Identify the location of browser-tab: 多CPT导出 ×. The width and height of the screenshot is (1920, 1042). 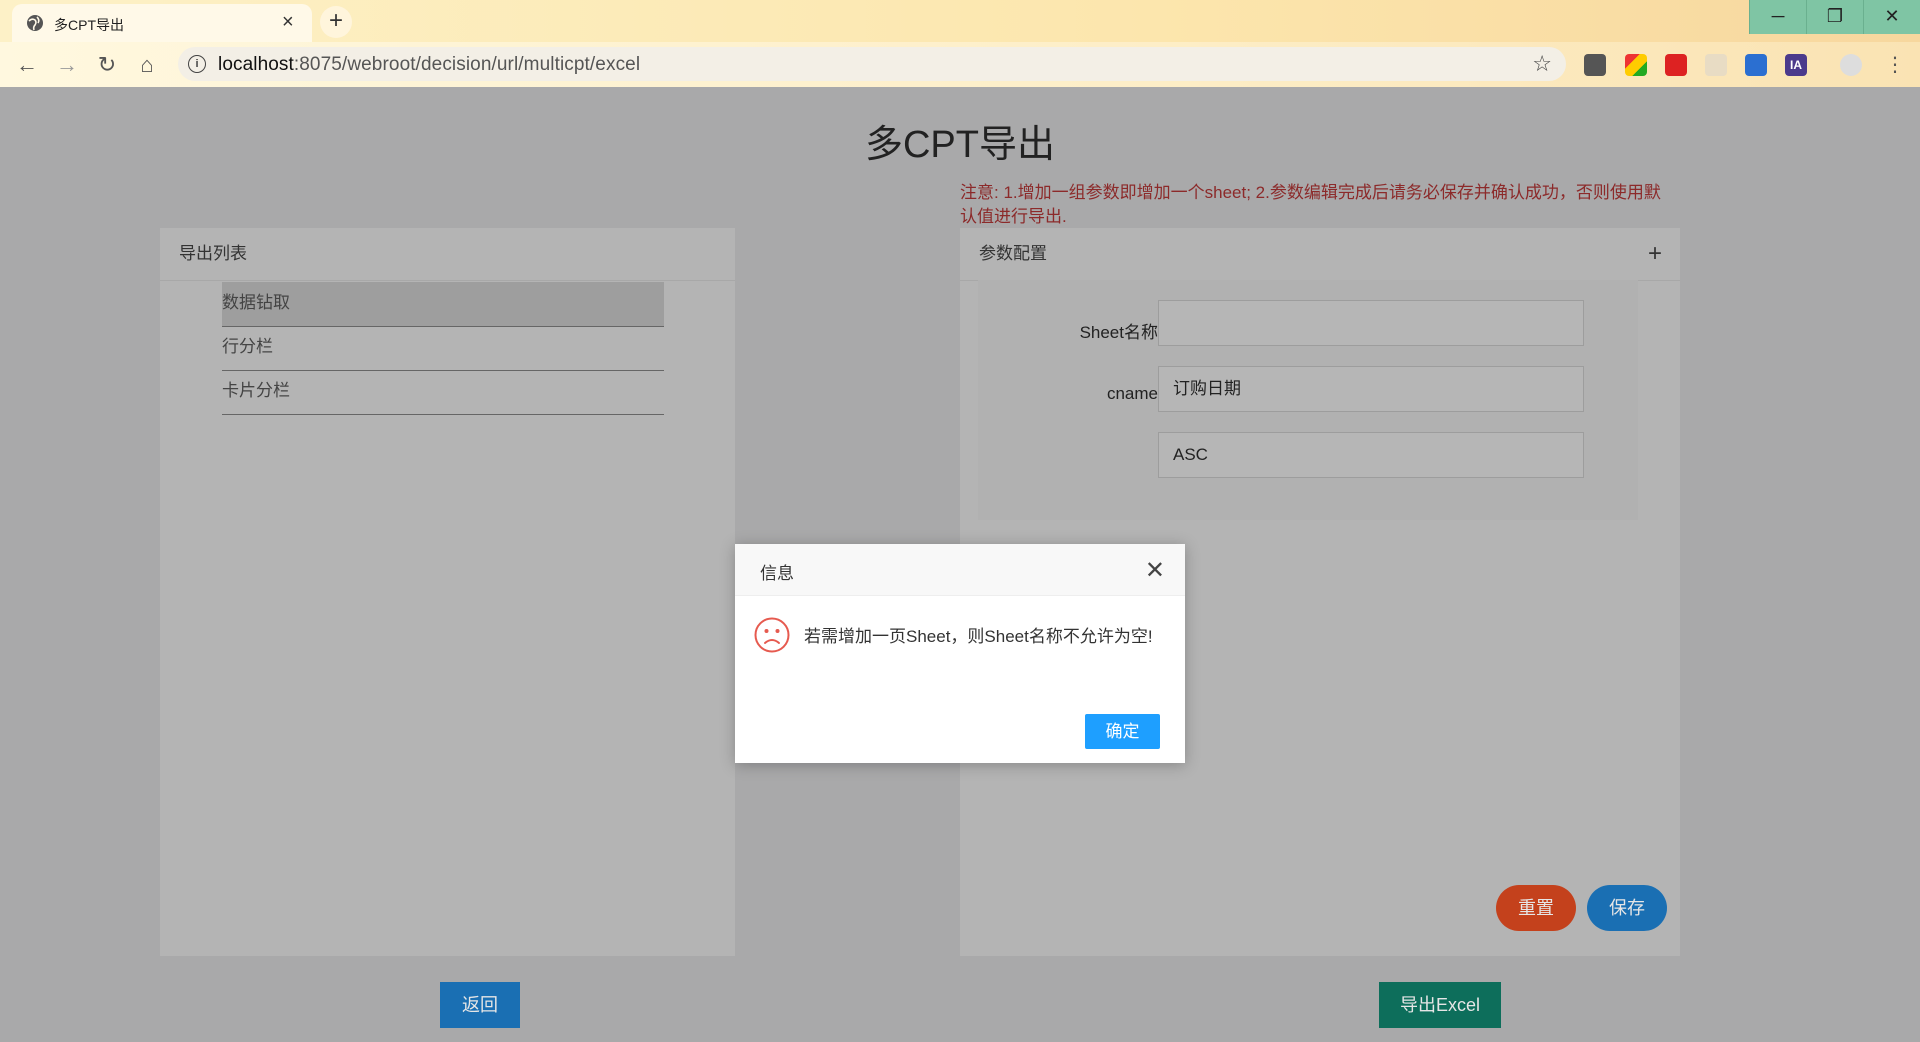
(162, 23).